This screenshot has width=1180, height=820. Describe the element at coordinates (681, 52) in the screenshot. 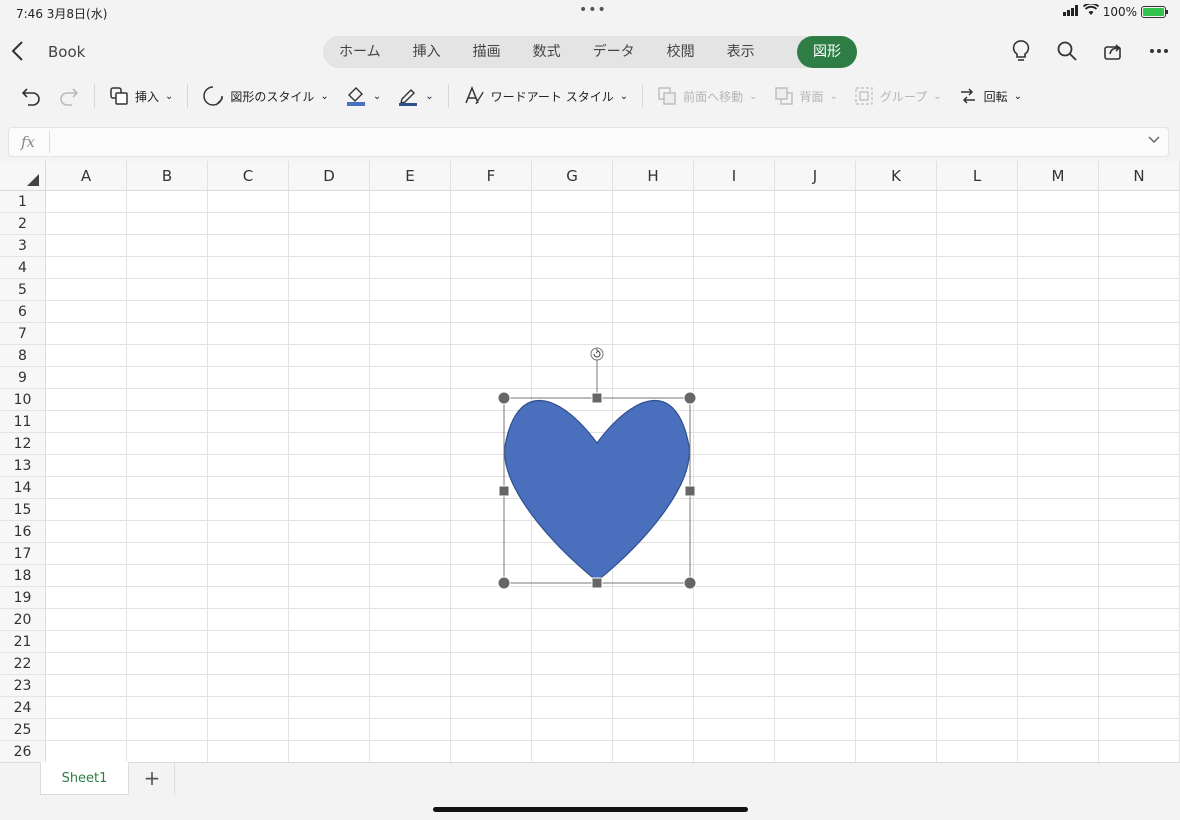

I see `tab-review: 校閲` at that location.